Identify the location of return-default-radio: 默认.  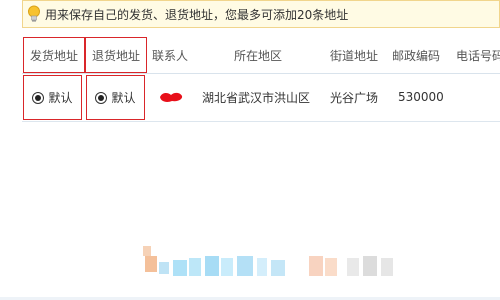
(115, 97).